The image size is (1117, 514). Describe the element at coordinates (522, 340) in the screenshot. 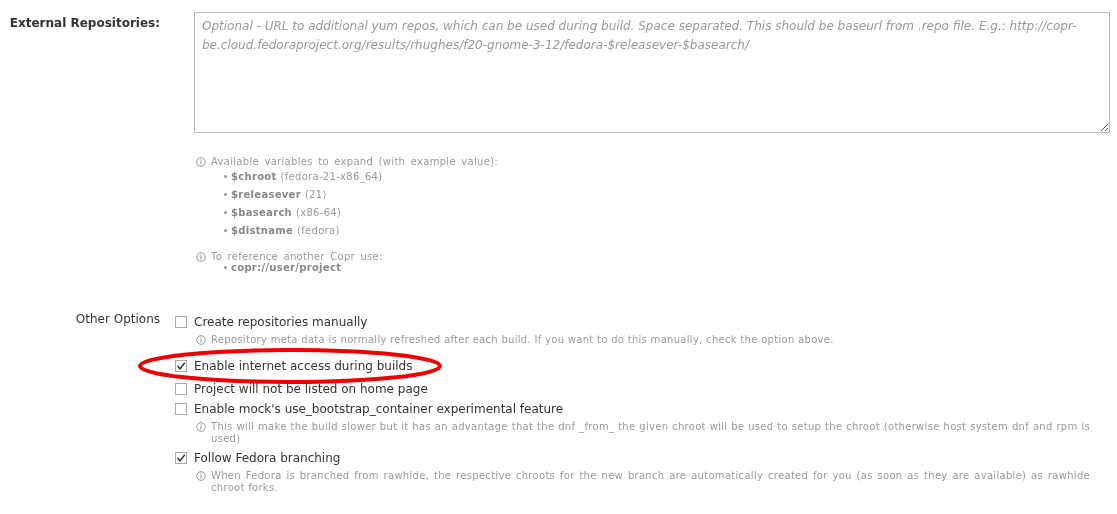

I see `hint-text: Repository meta data is normally refreshed after each build. If you want to do this manually, check the option above.` at that location.